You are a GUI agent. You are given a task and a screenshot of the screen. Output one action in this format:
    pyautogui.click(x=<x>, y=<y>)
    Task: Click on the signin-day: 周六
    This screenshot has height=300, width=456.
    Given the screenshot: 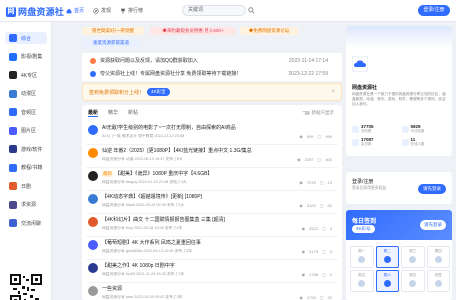 What is the action you would take?
    pyautogui.click(x=387, y=281)
    